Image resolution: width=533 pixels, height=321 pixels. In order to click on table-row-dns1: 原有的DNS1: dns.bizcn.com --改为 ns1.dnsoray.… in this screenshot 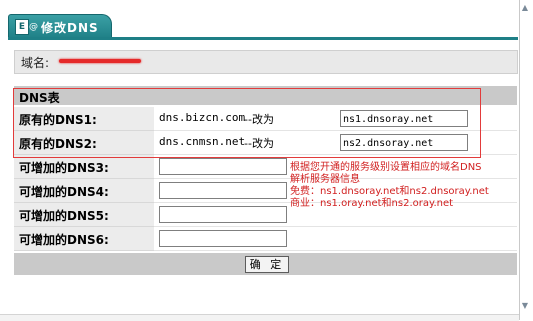, I will do `click(265, 119)`.